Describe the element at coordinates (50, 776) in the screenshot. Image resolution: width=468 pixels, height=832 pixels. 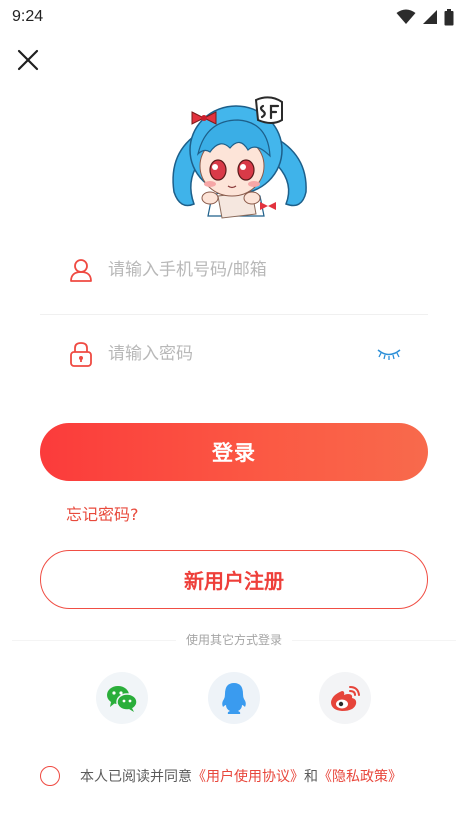
I see `agreement-checkbox` at that location.